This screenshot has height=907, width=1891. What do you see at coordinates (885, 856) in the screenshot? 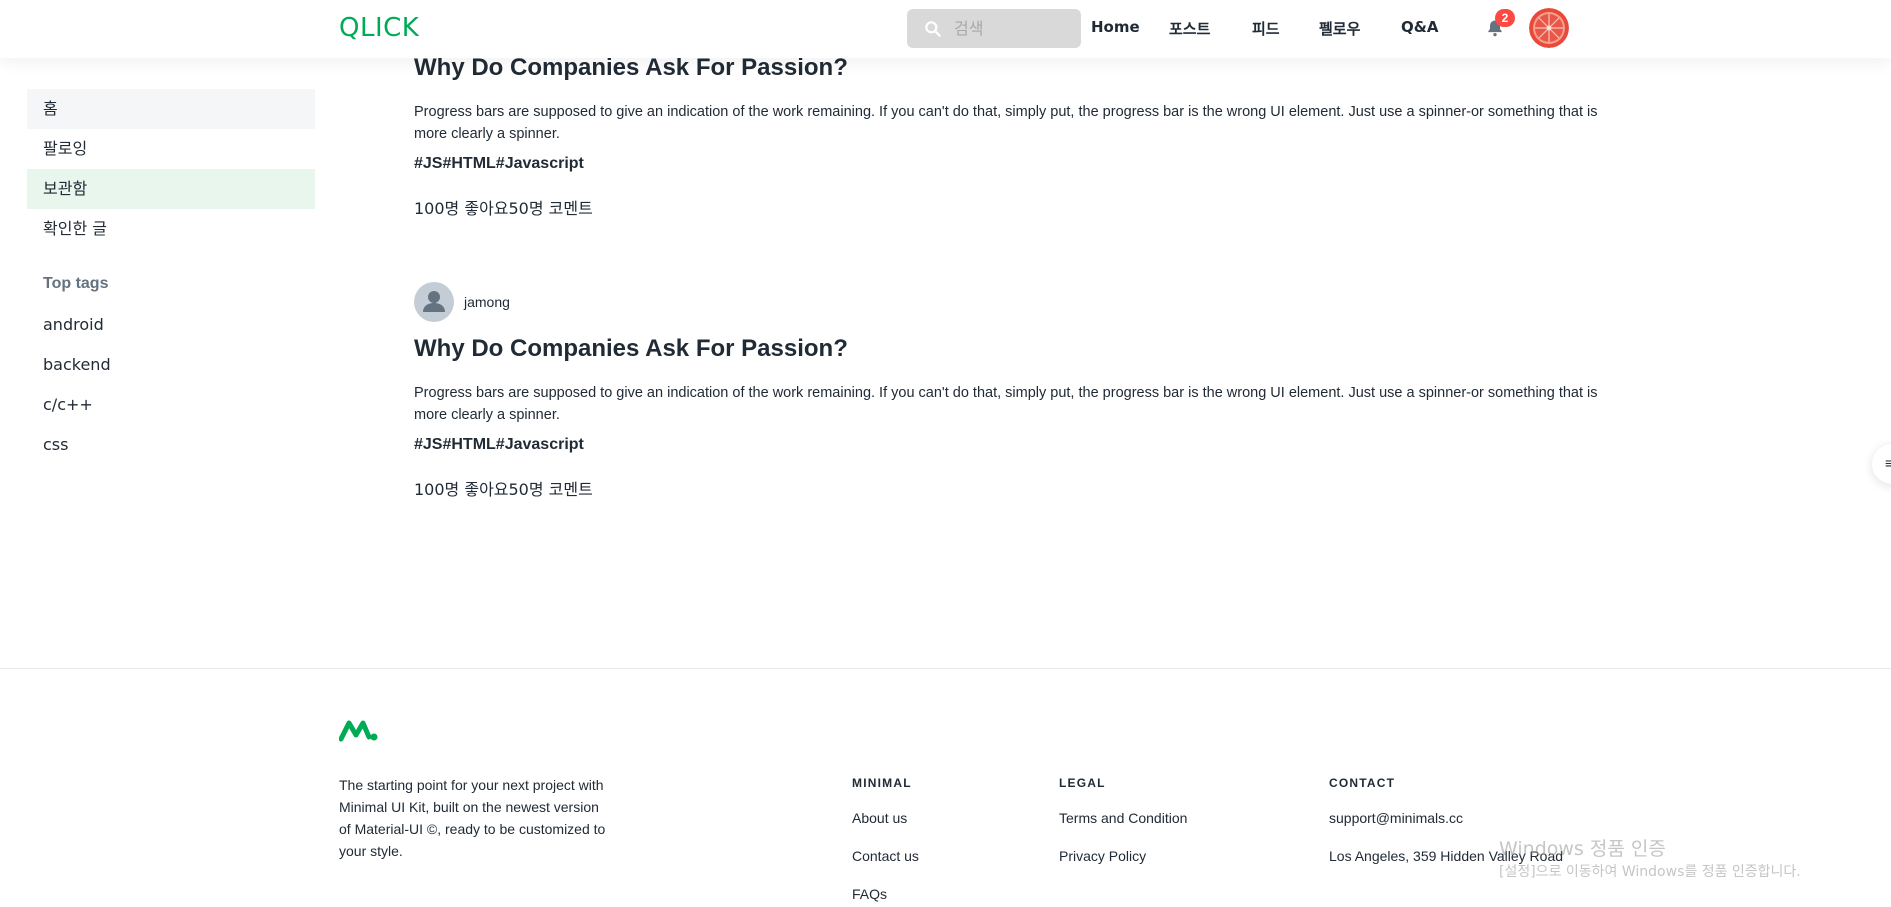
I see `footer-link-contact: Contact us` at bounding box center [885, 856].